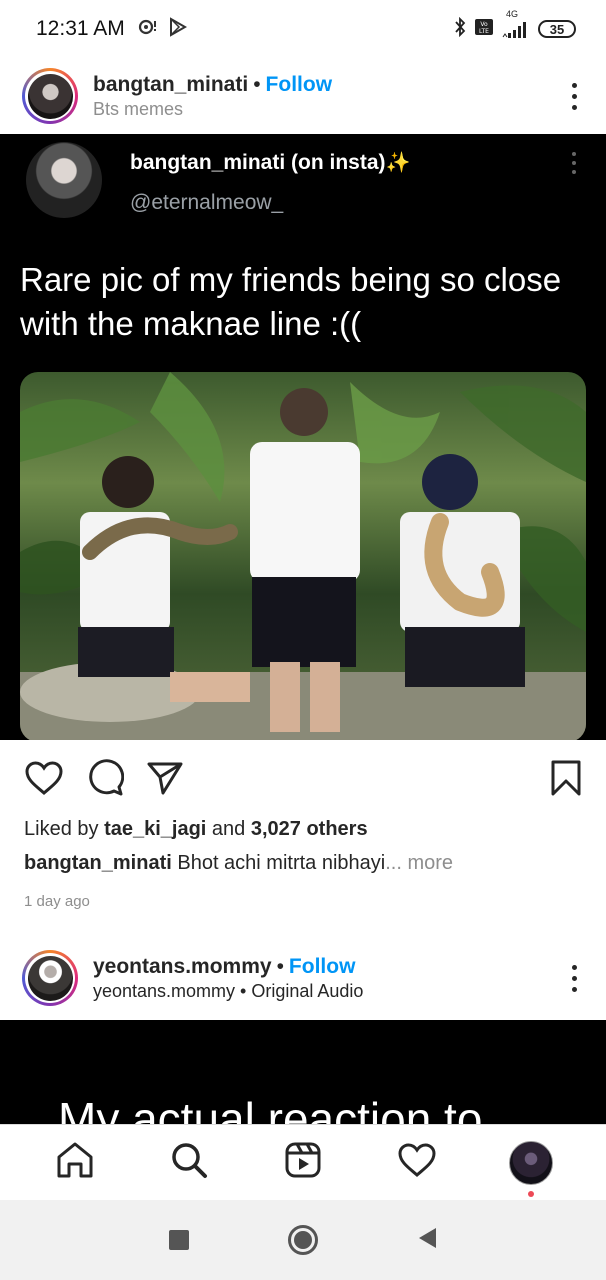 The height and width of the screenshot is (1280, 606). I want to click on nav-home, so click(75, 1163).